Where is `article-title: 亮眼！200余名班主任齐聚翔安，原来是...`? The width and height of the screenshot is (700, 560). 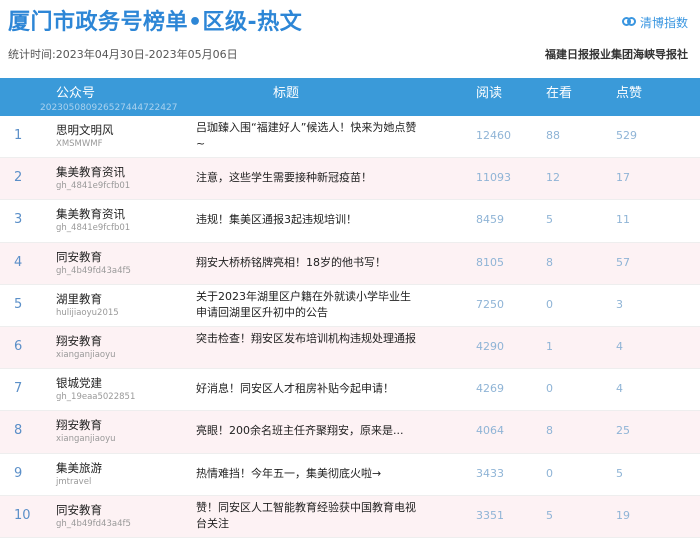
article-title: 亮眼！200余名班主任齐聚翔安，原来是... is located at coordinates (308, 431).